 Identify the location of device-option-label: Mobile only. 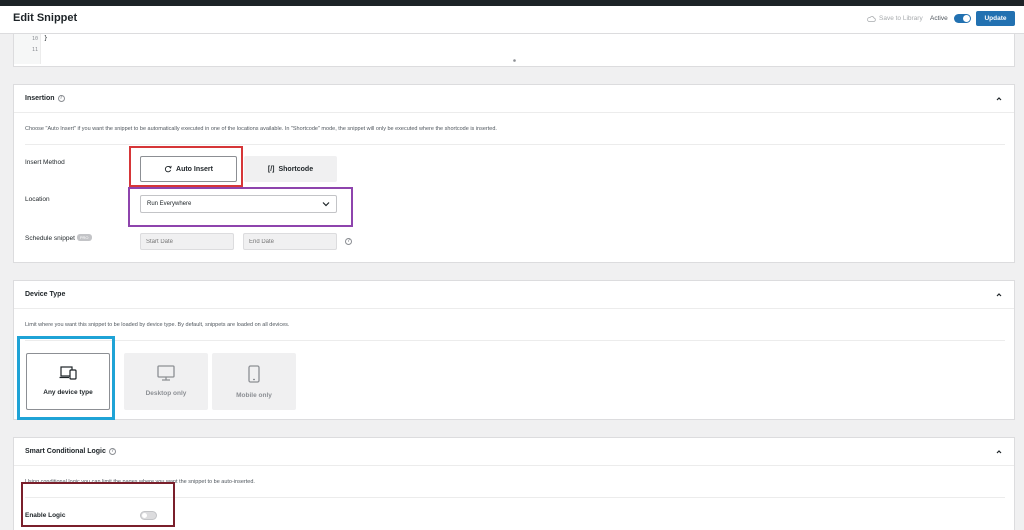
(254, 395).